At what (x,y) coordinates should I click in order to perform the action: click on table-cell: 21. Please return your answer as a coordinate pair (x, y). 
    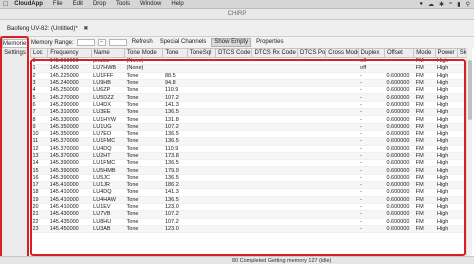
    Looking at the image, I should click on (39, 214).